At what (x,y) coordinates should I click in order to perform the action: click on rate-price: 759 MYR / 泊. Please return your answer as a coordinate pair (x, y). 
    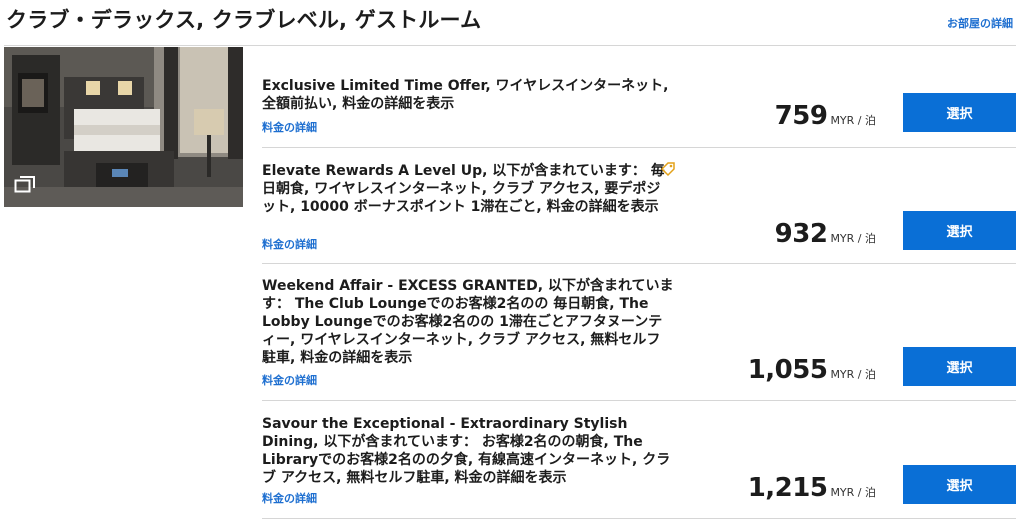
    Looking at the image, I should click on (825, 116).